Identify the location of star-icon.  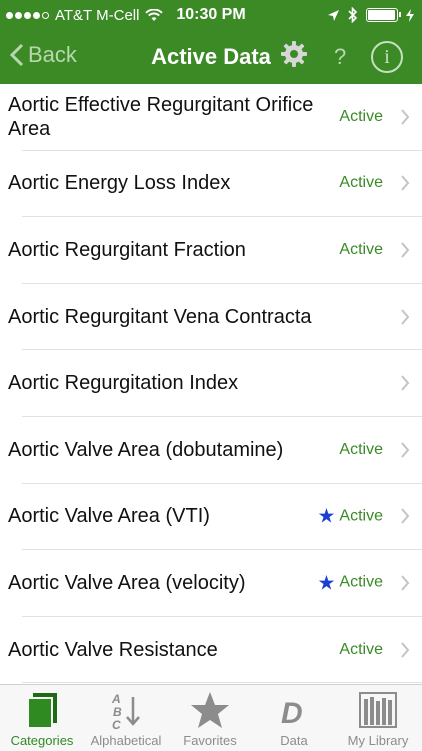
(210, 710).